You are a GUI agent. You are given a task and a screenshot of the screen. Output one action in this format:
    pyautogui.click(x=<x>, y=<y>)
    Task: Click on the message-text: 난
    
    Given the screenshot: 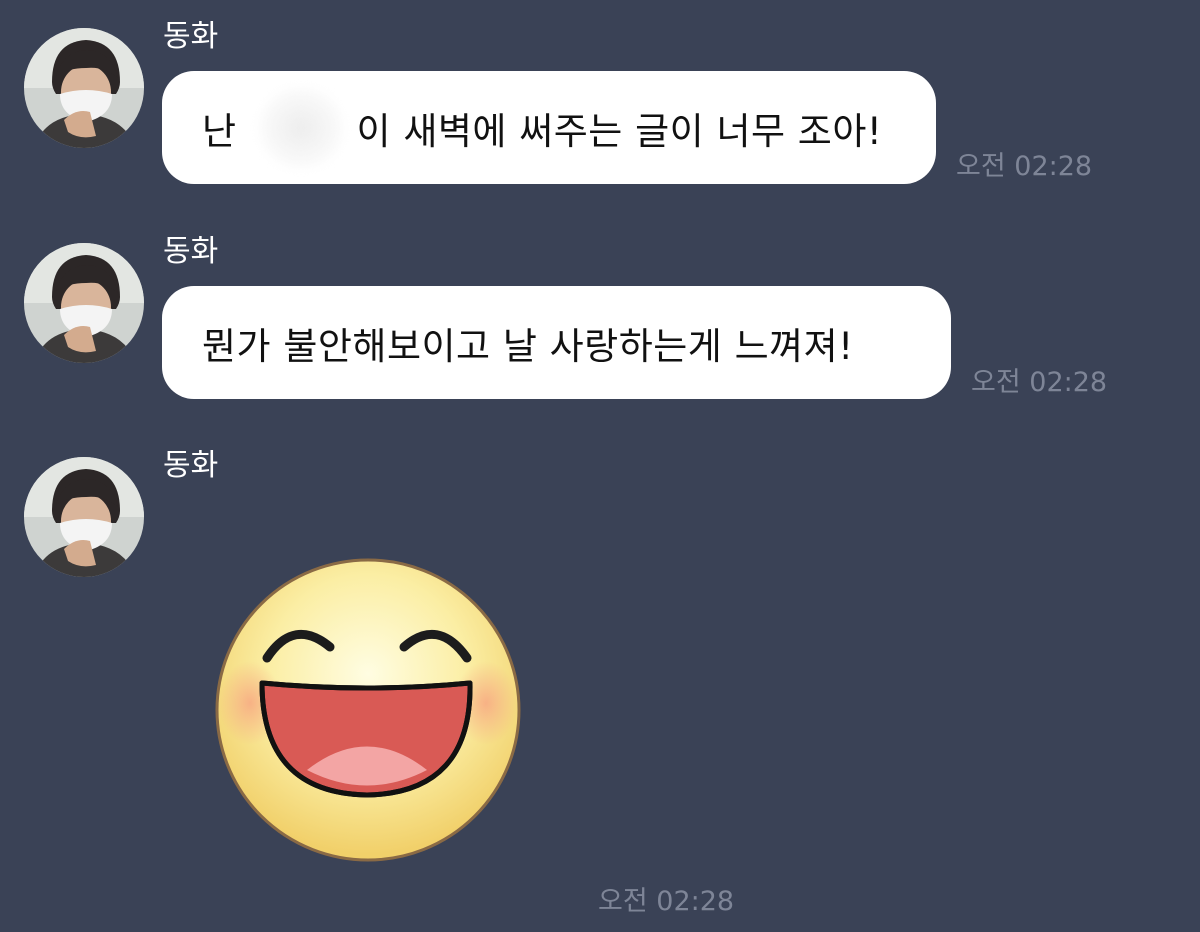 What is the action you would take?
    pyautogui.click(x=219, y=131)
    